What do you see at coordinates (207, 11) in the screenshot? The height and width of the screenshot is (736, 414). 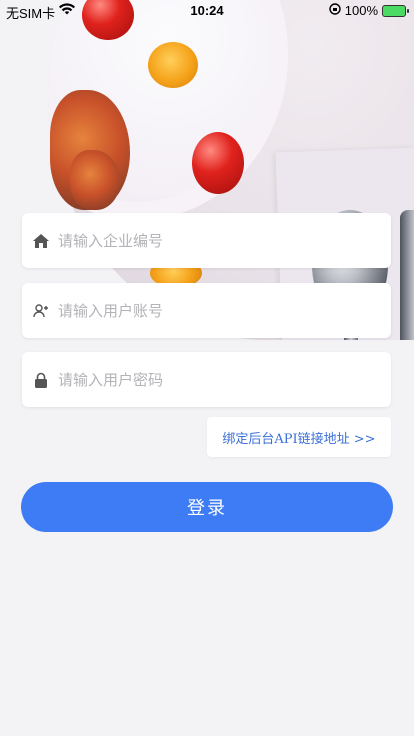 I see `status-bar: 无SIM卡 10:24 100%` at bounding box center [207, 11].